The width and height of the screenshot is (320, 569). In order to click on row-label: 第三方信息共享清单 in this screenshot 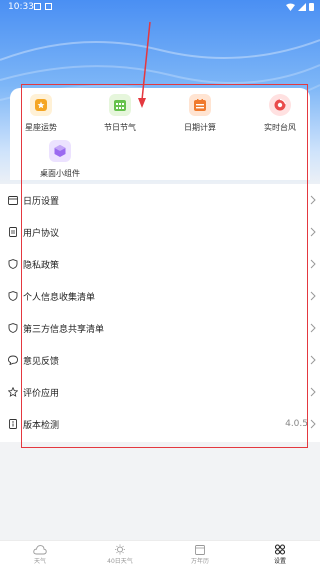, I will do `click(64, 329)`.